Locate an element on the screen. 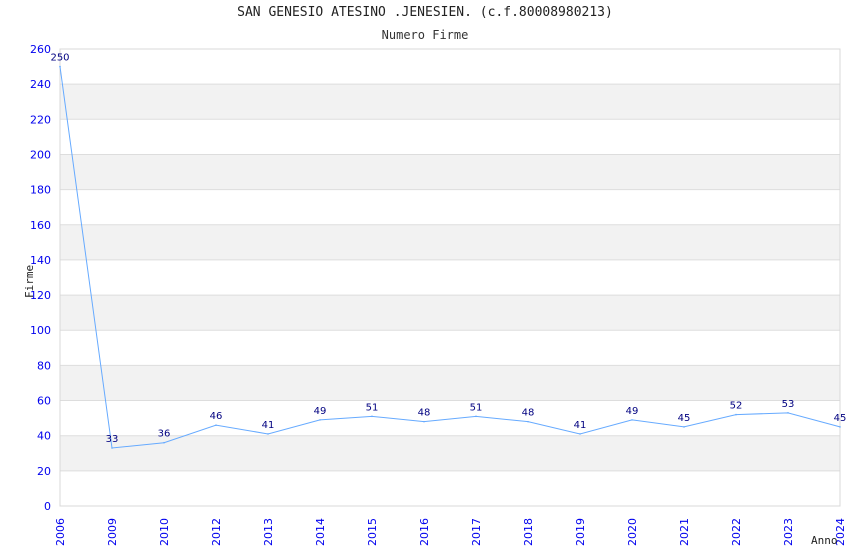 This screenshot has height=550, width=850. y-tick-label: 220 is located at coordinates (40, 119).